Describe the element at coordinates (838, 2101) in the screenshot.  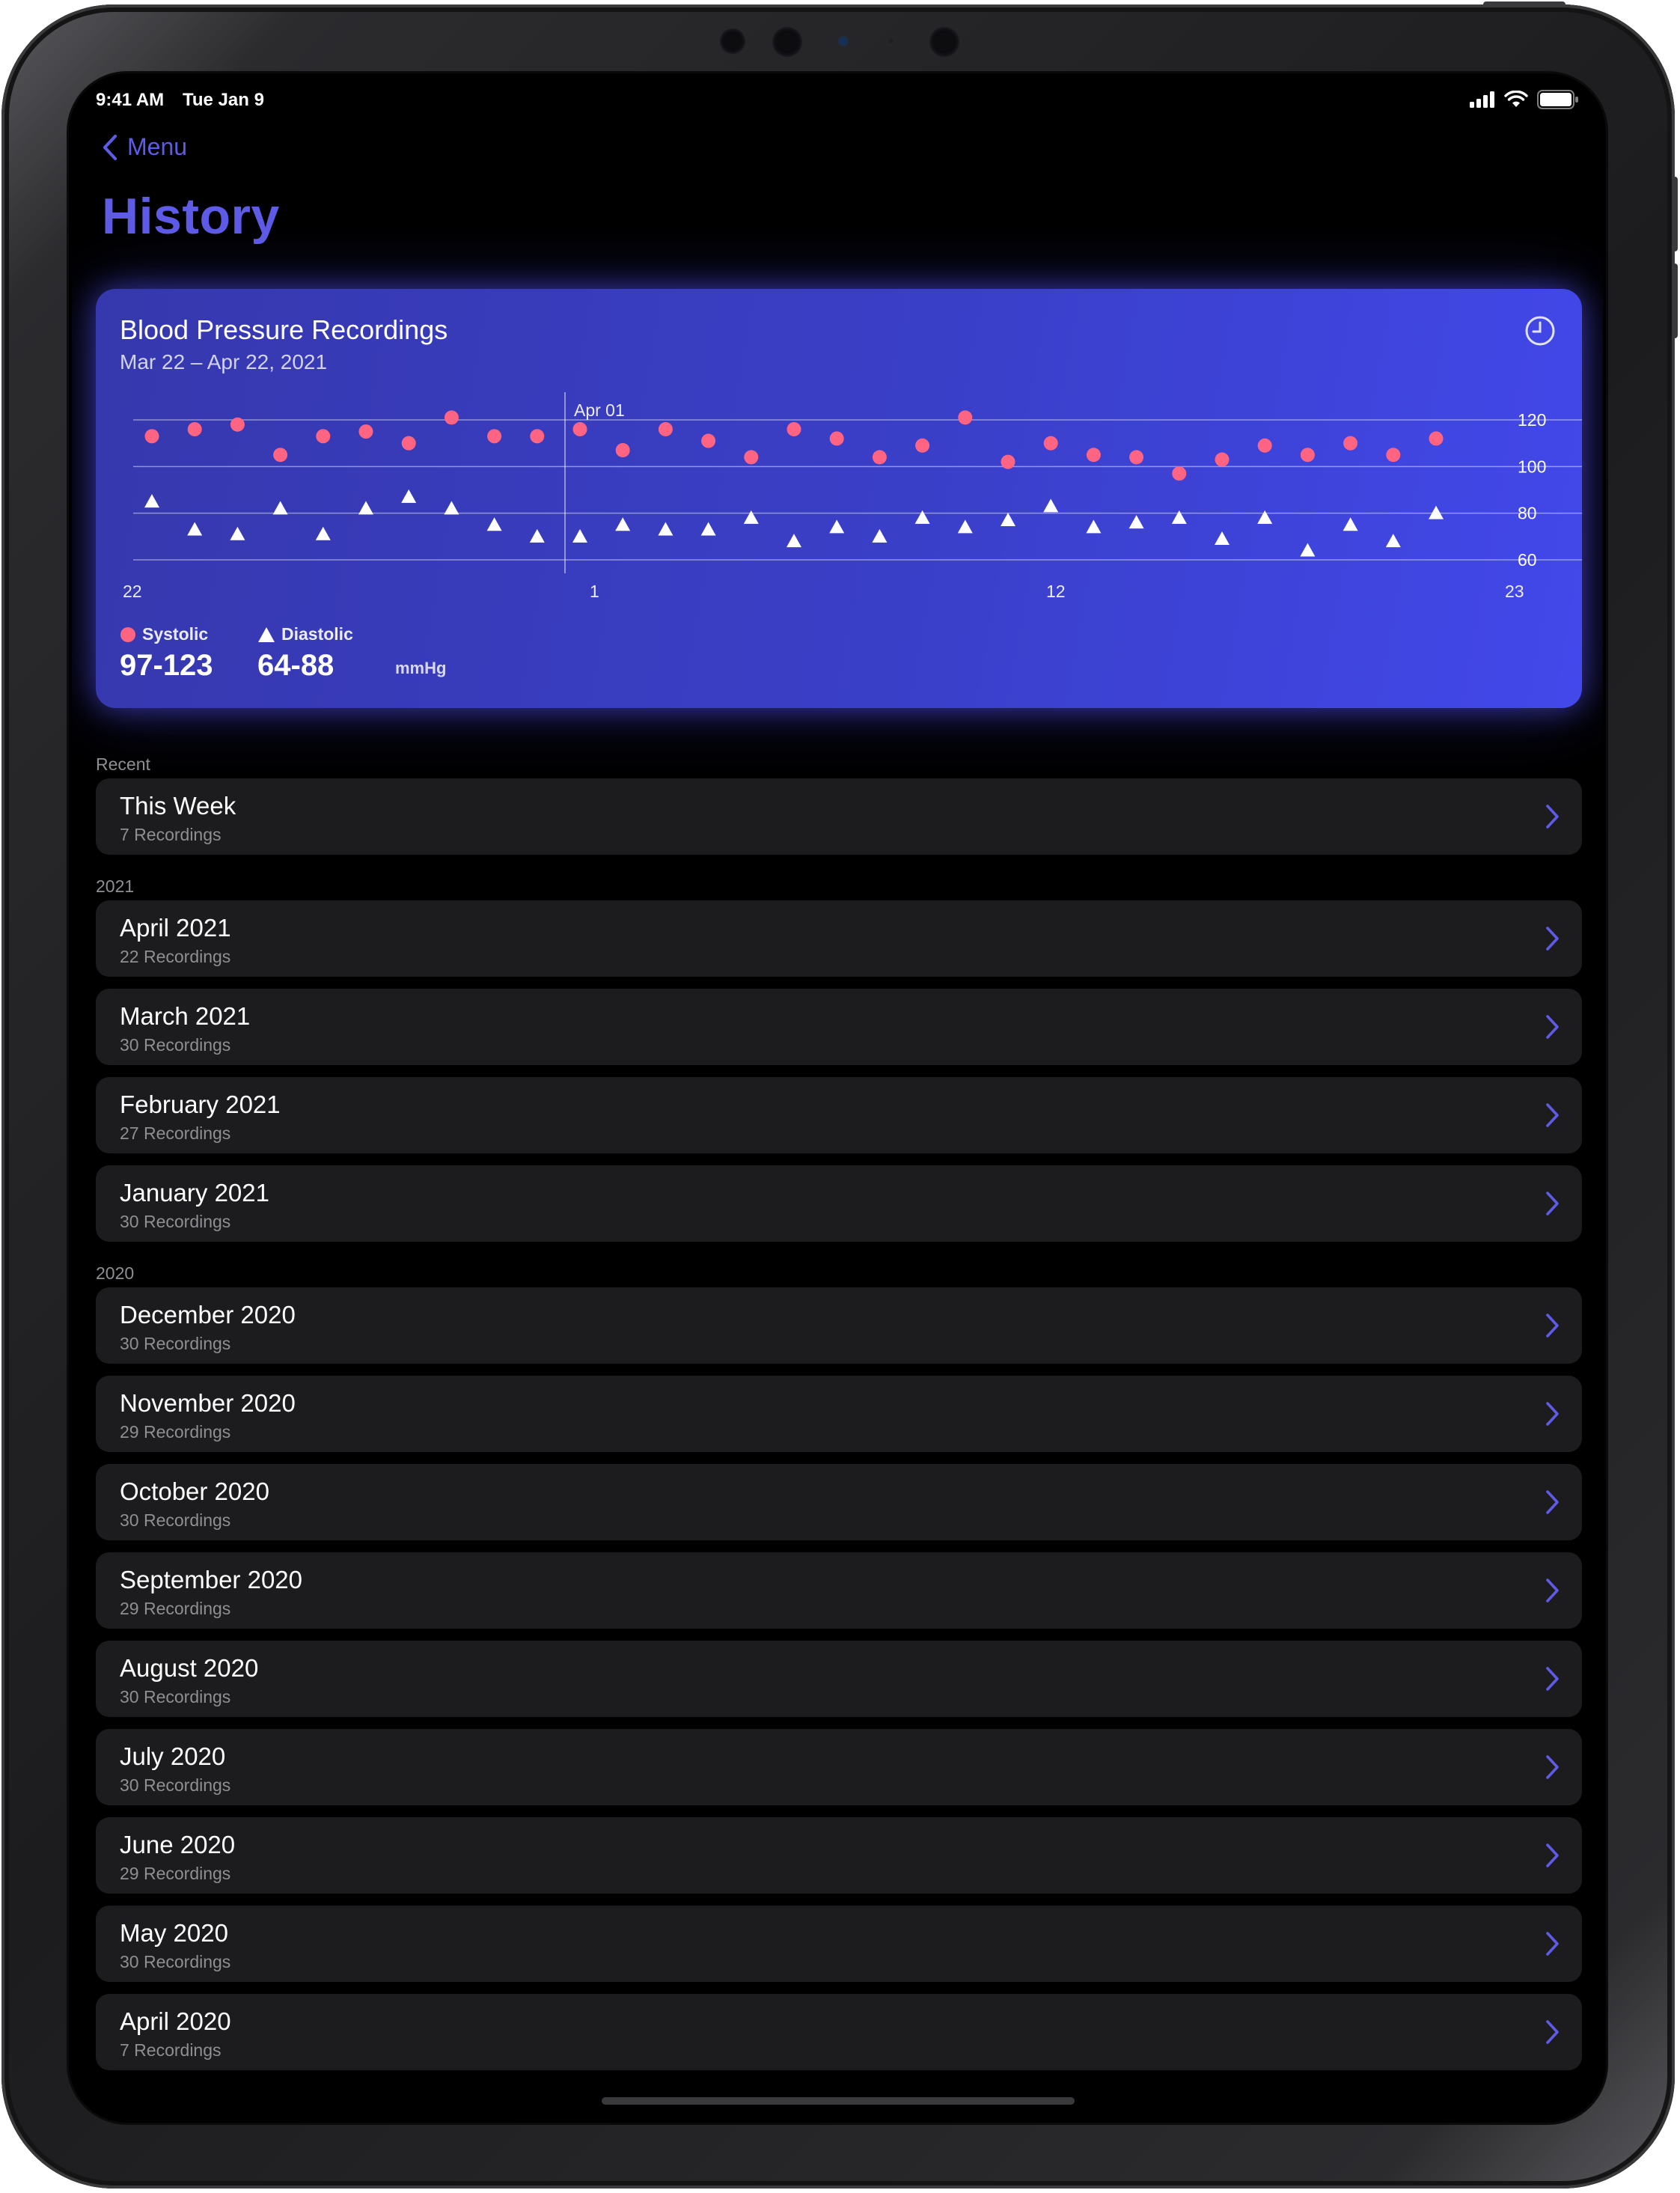
I see `home-indicator` at that location.